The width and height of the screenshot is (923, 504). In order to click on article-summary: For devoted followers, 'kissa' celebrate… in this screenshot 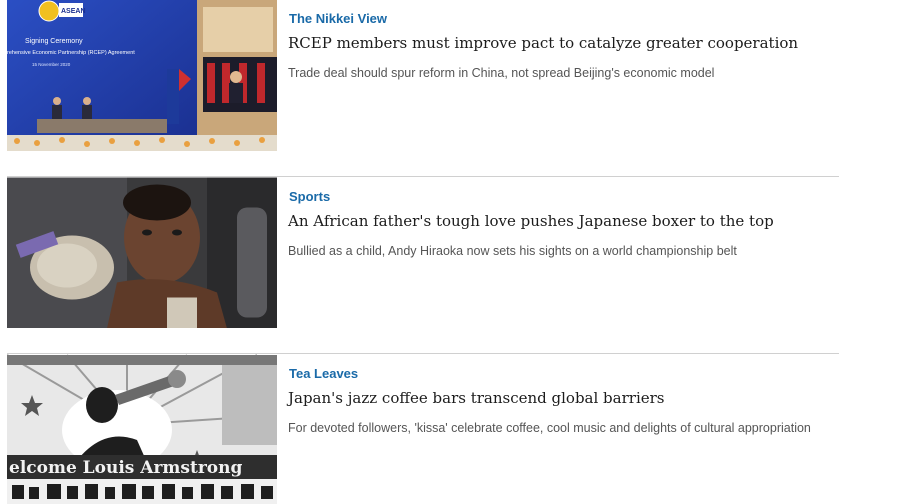, I will do `click(549, 428)`.